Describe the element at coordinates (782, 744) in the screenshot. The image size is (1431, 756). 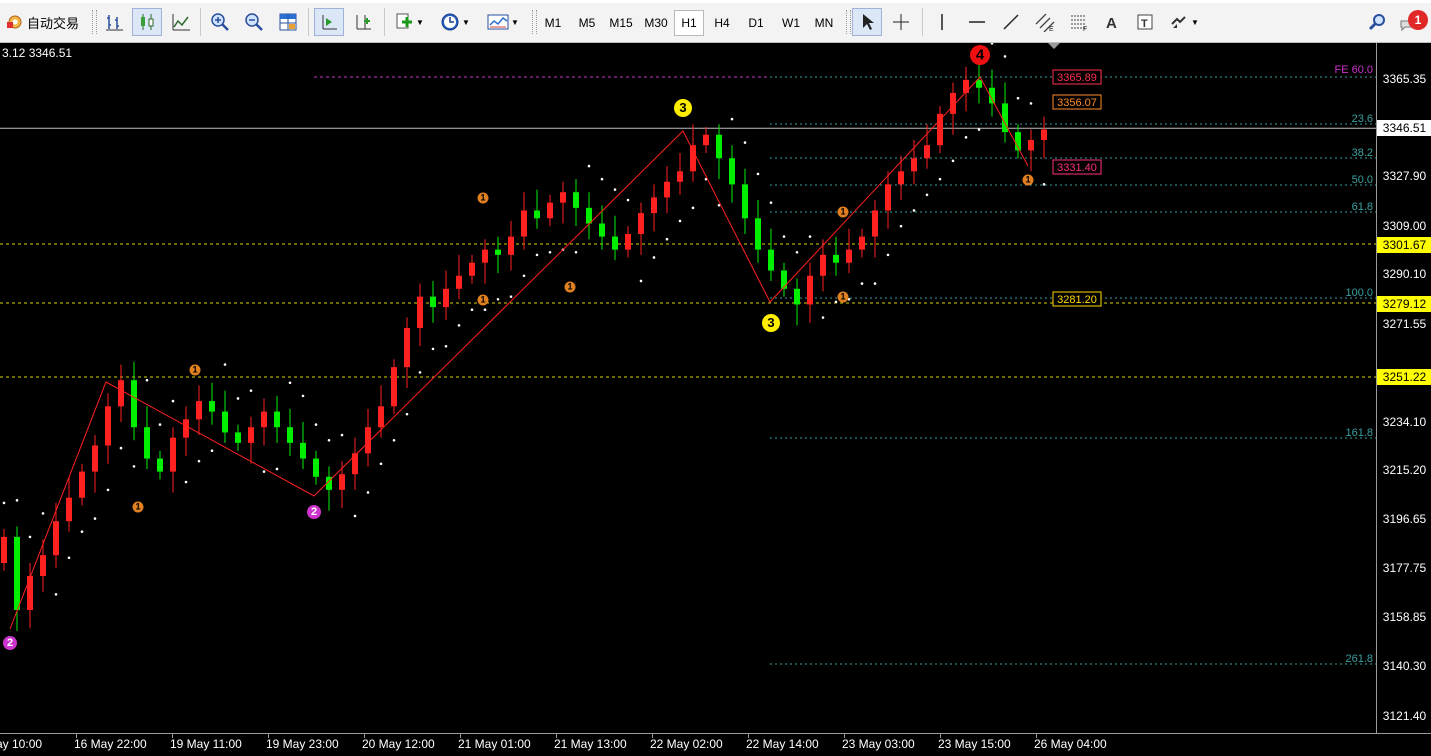
I see `time-tick-label: 22 May 14:00` at that location.